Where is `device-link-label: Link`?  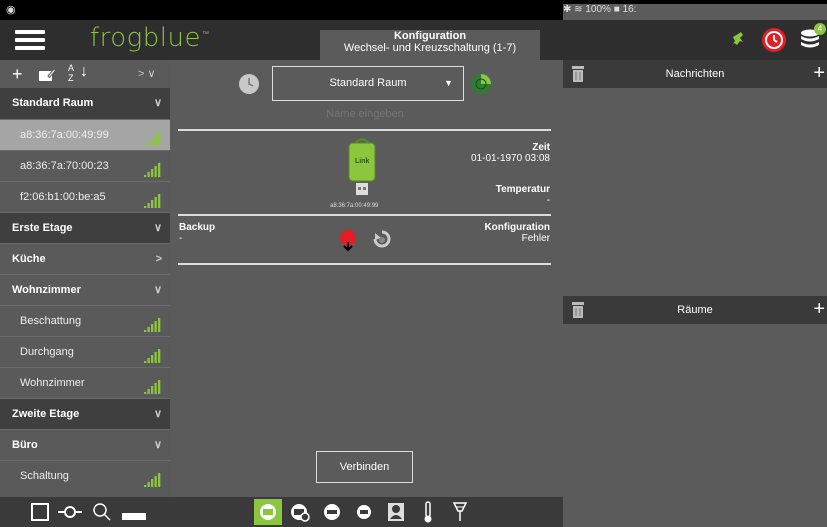
device-link-label: Link is located at coordinates (362, 161).